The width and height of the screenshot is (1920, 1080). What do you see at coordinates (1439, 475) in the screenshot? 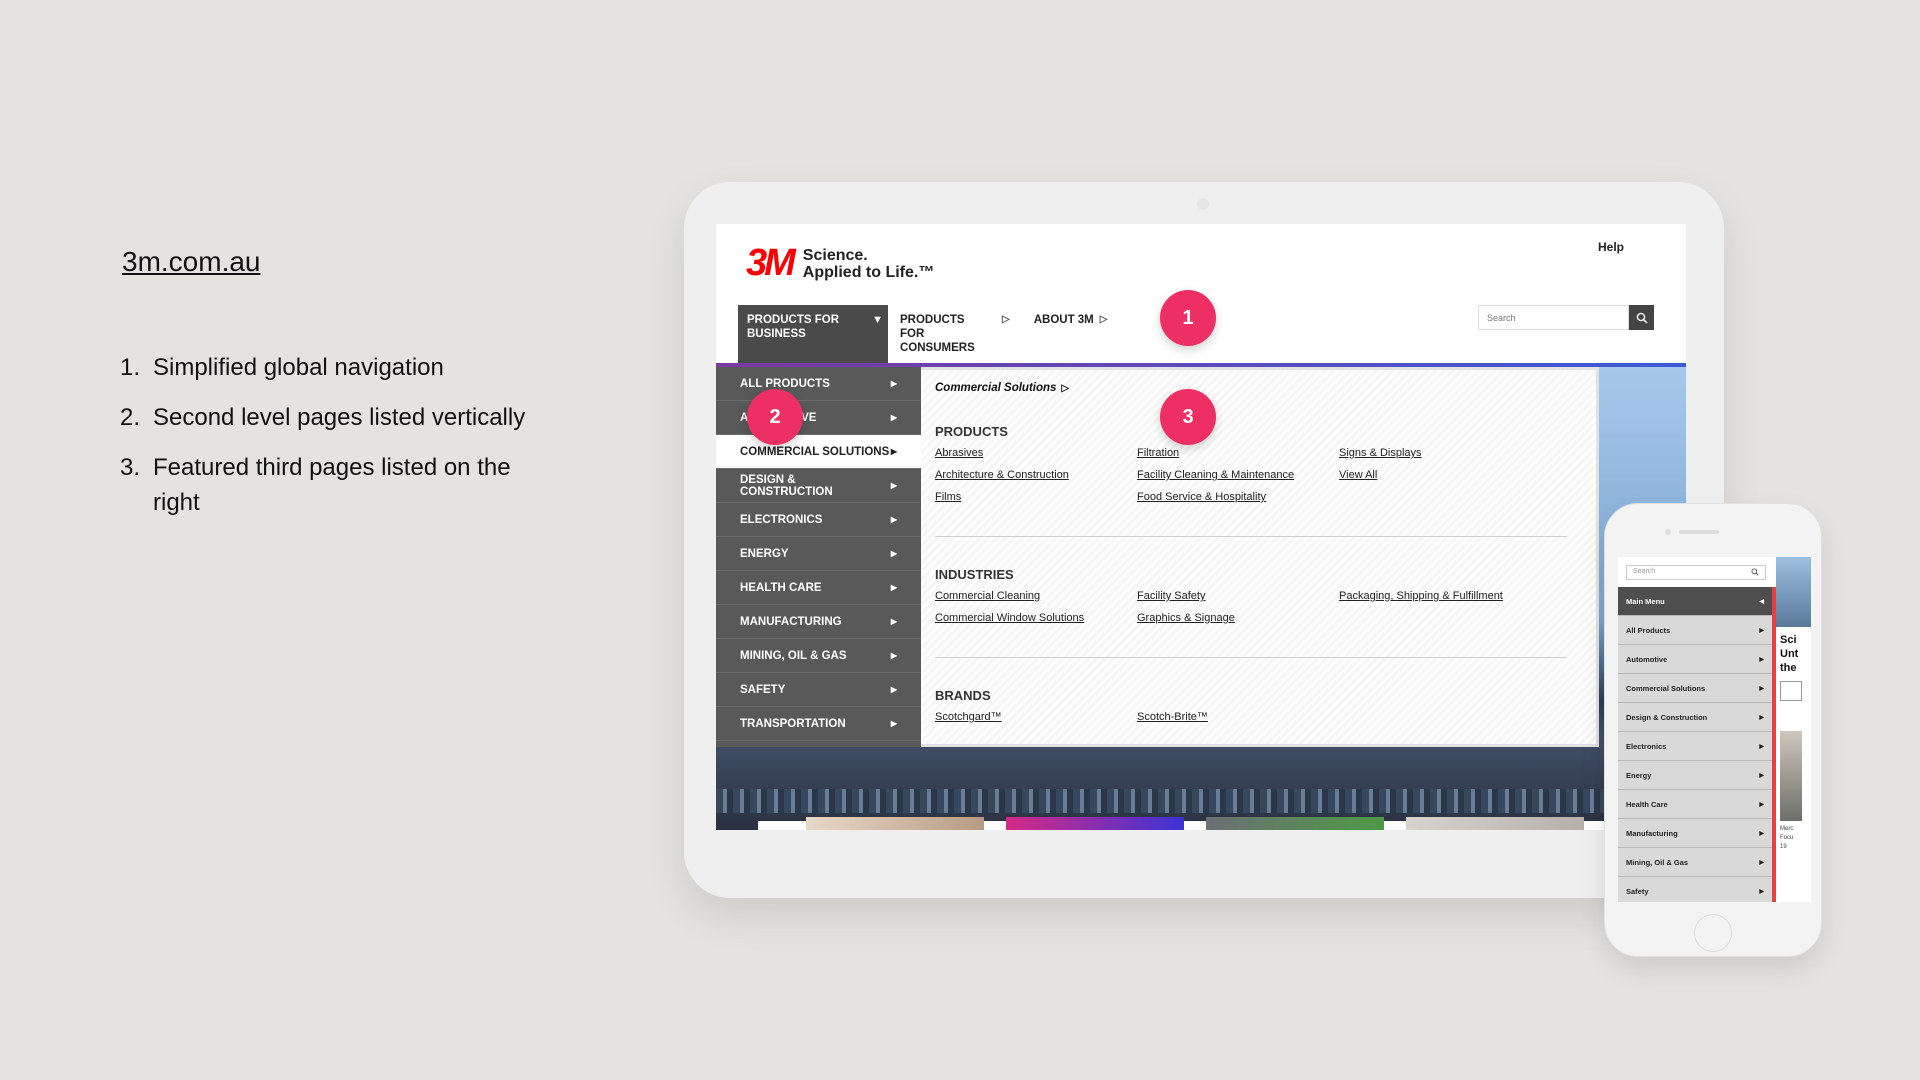
I see `link-view-all: View All` at bounding box center [1439, 475].